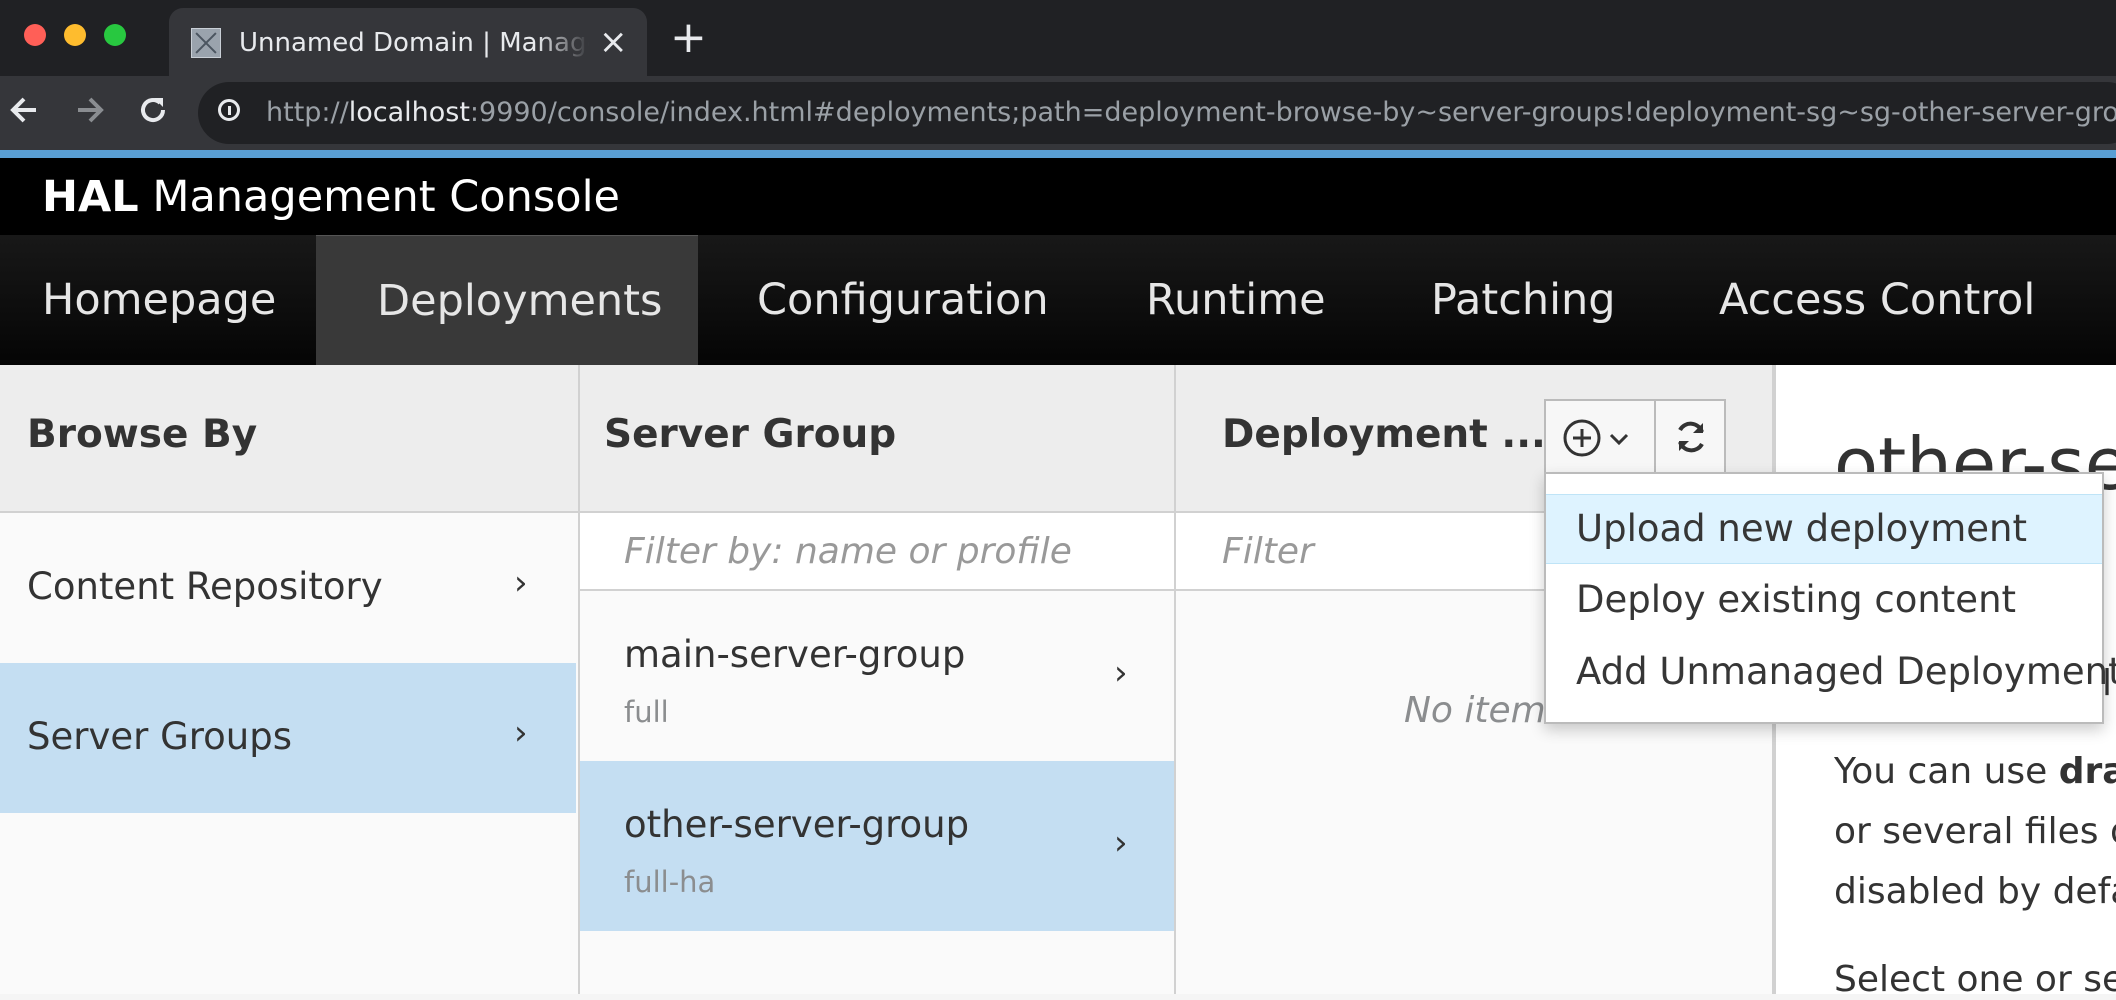 This screenshot has width=2116, height=1000. What do you see at coordinates (289, 439) in the screenshot?
I see `browse-by-header: Browse By` at bounding box center [289, 439].